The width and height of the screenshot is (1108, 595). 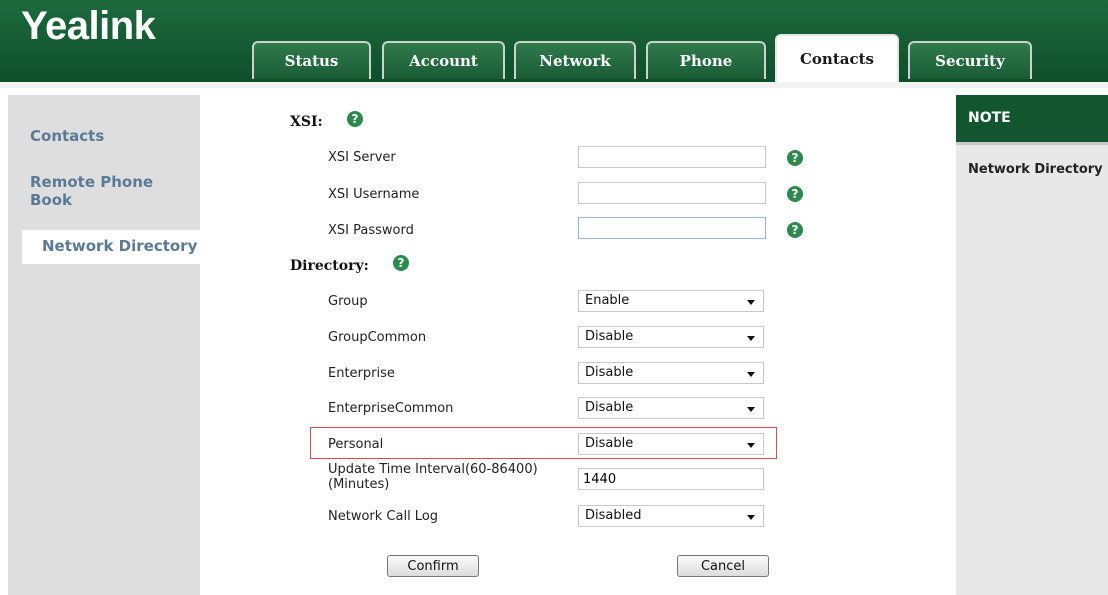 I want to click on update-interval-label-line1: Update Time Interval(60-86400), so click(x=433, y=469).